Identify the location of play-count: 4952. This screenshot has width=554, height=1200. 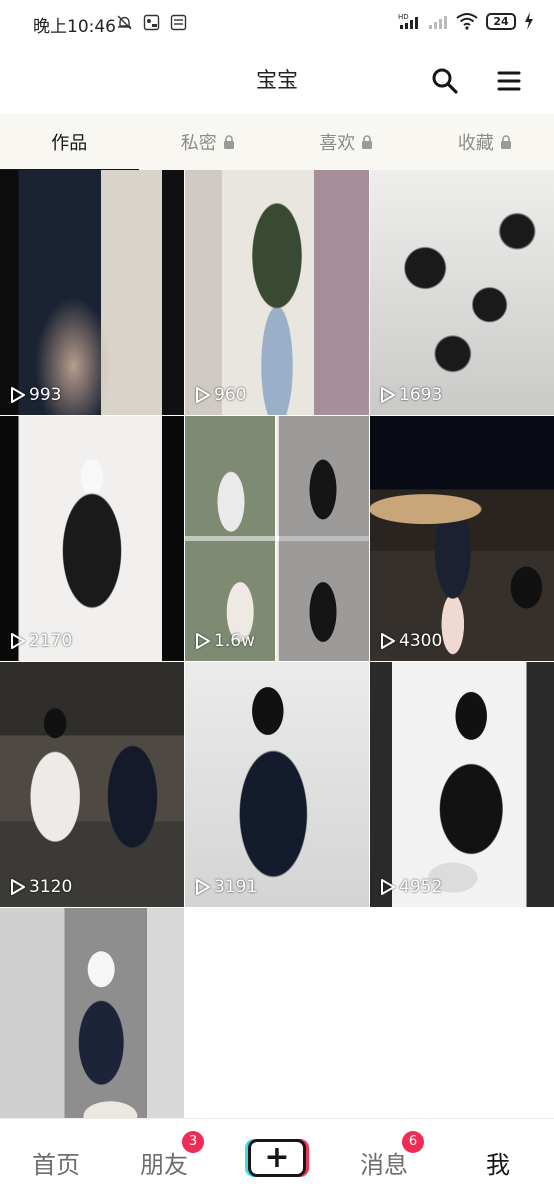
(411, 887).